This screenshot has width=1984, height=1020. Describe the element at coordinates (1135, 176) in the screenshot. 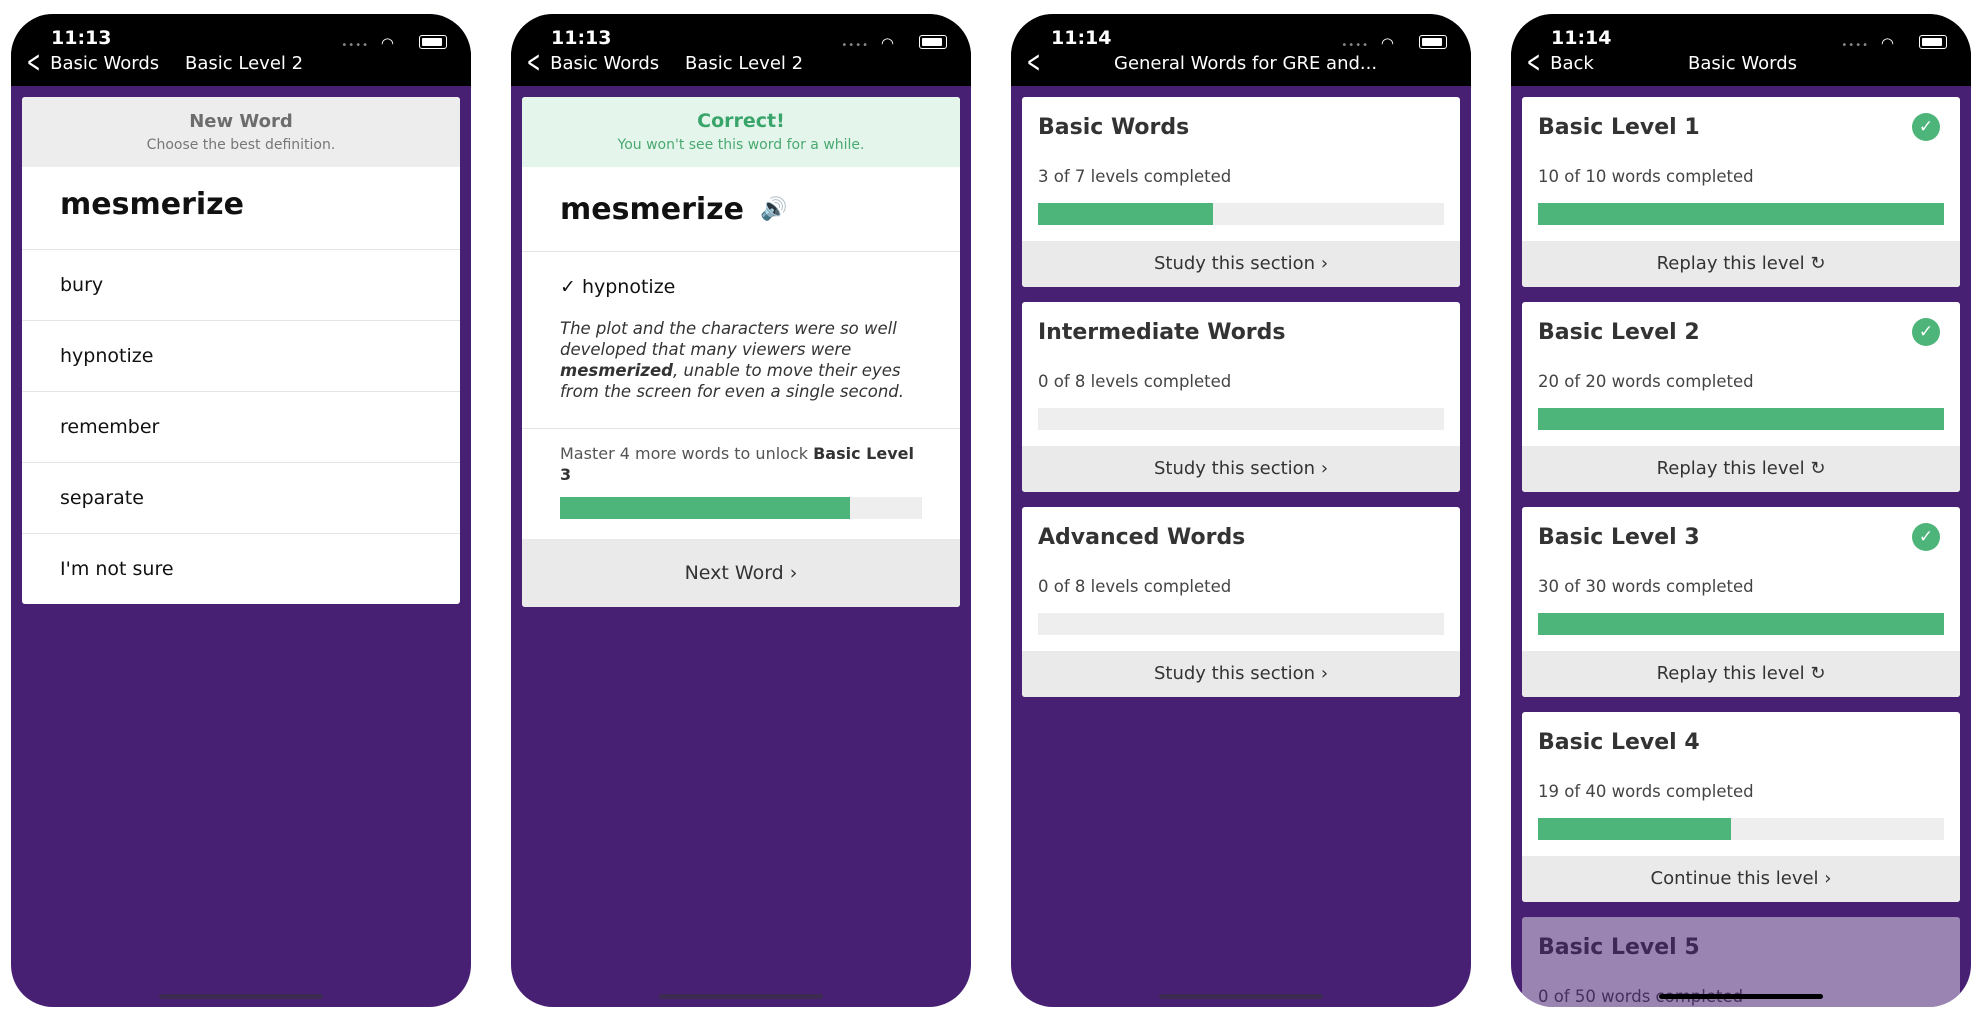

I see `section-progress-text: 3 of 7 levels completed` at that location.